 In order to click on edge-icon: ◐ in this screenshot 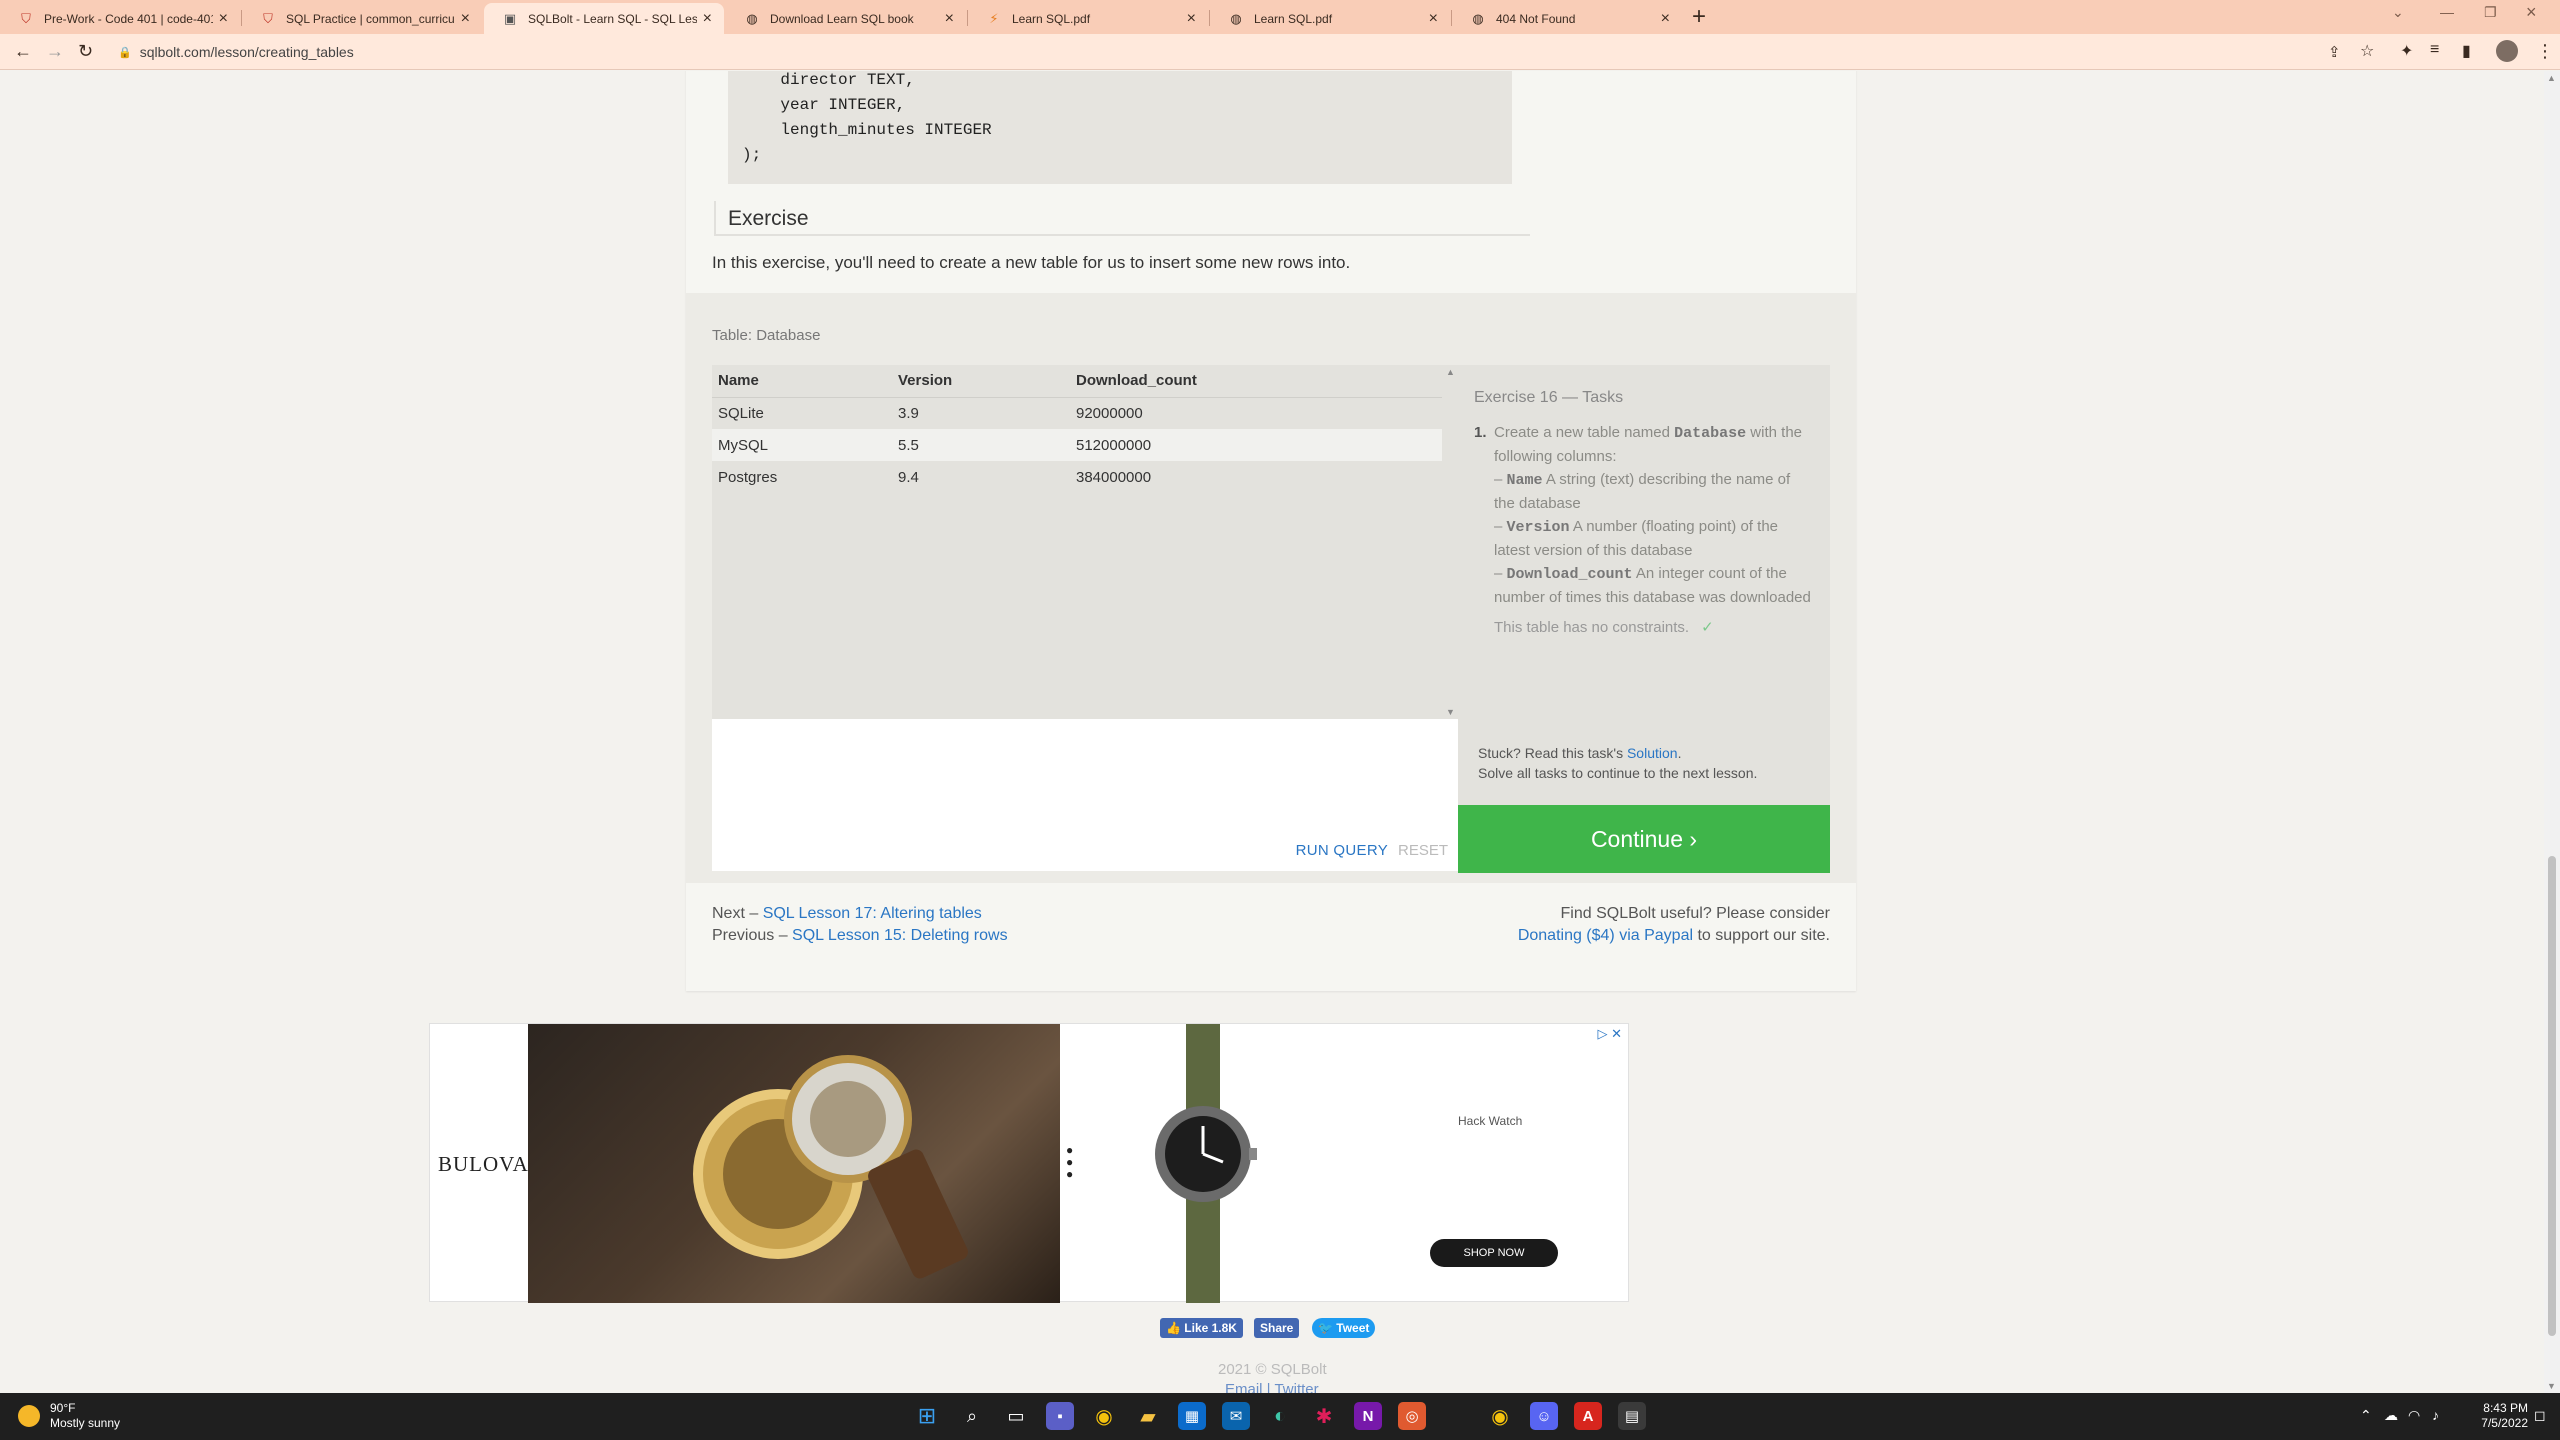, I will do `click(1280, 1416)`.